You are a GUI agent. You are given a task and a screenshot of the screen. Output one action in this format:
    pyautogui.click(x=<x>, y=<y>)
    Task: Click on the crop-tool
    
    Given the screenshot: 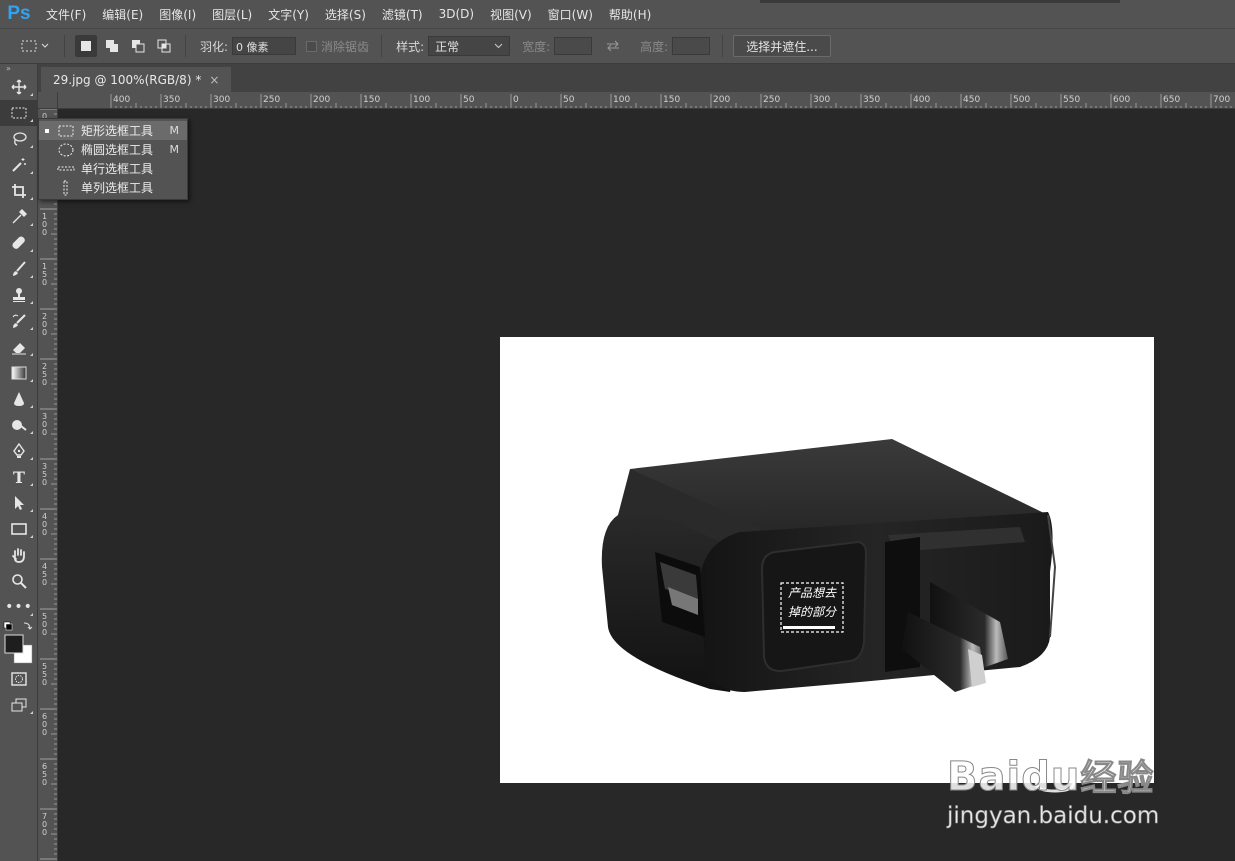 What is the action you would take?
    pyautogui.click(x=19, y=191)
    